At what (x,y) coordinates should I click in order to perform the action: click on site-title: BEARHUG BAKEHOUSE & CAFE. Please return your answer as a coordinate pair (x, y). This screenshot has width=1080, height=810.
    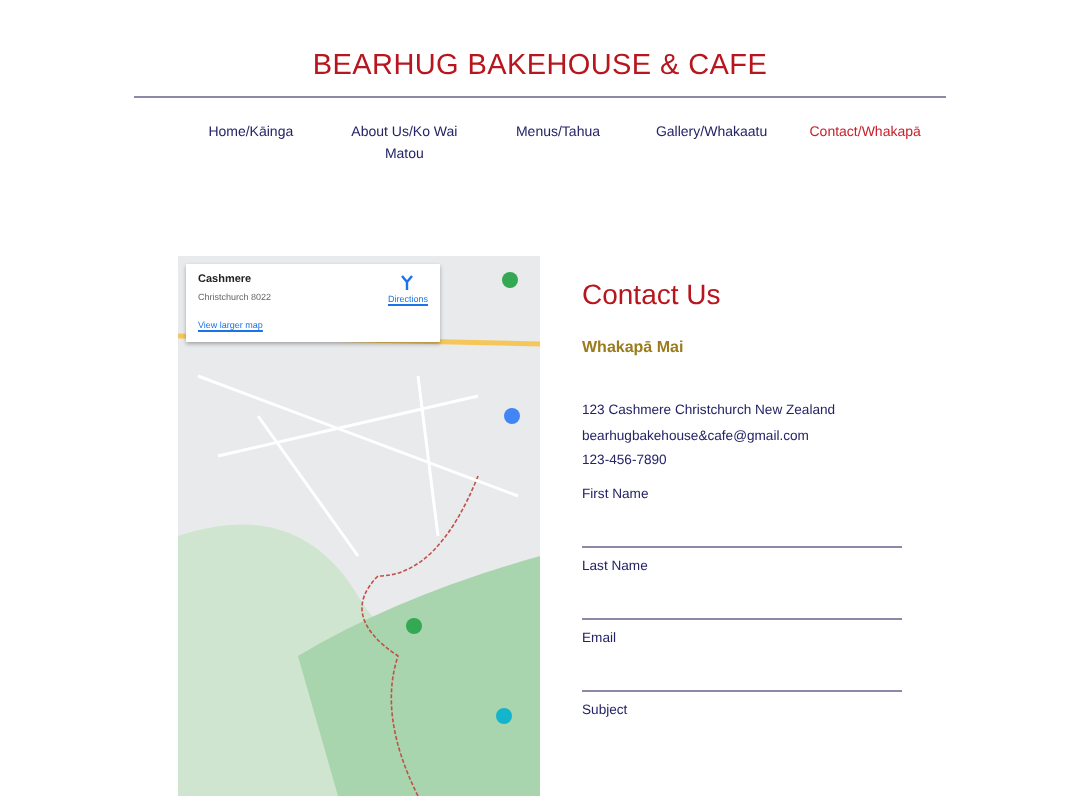
    Looking at the image, I should click on (540, 65).